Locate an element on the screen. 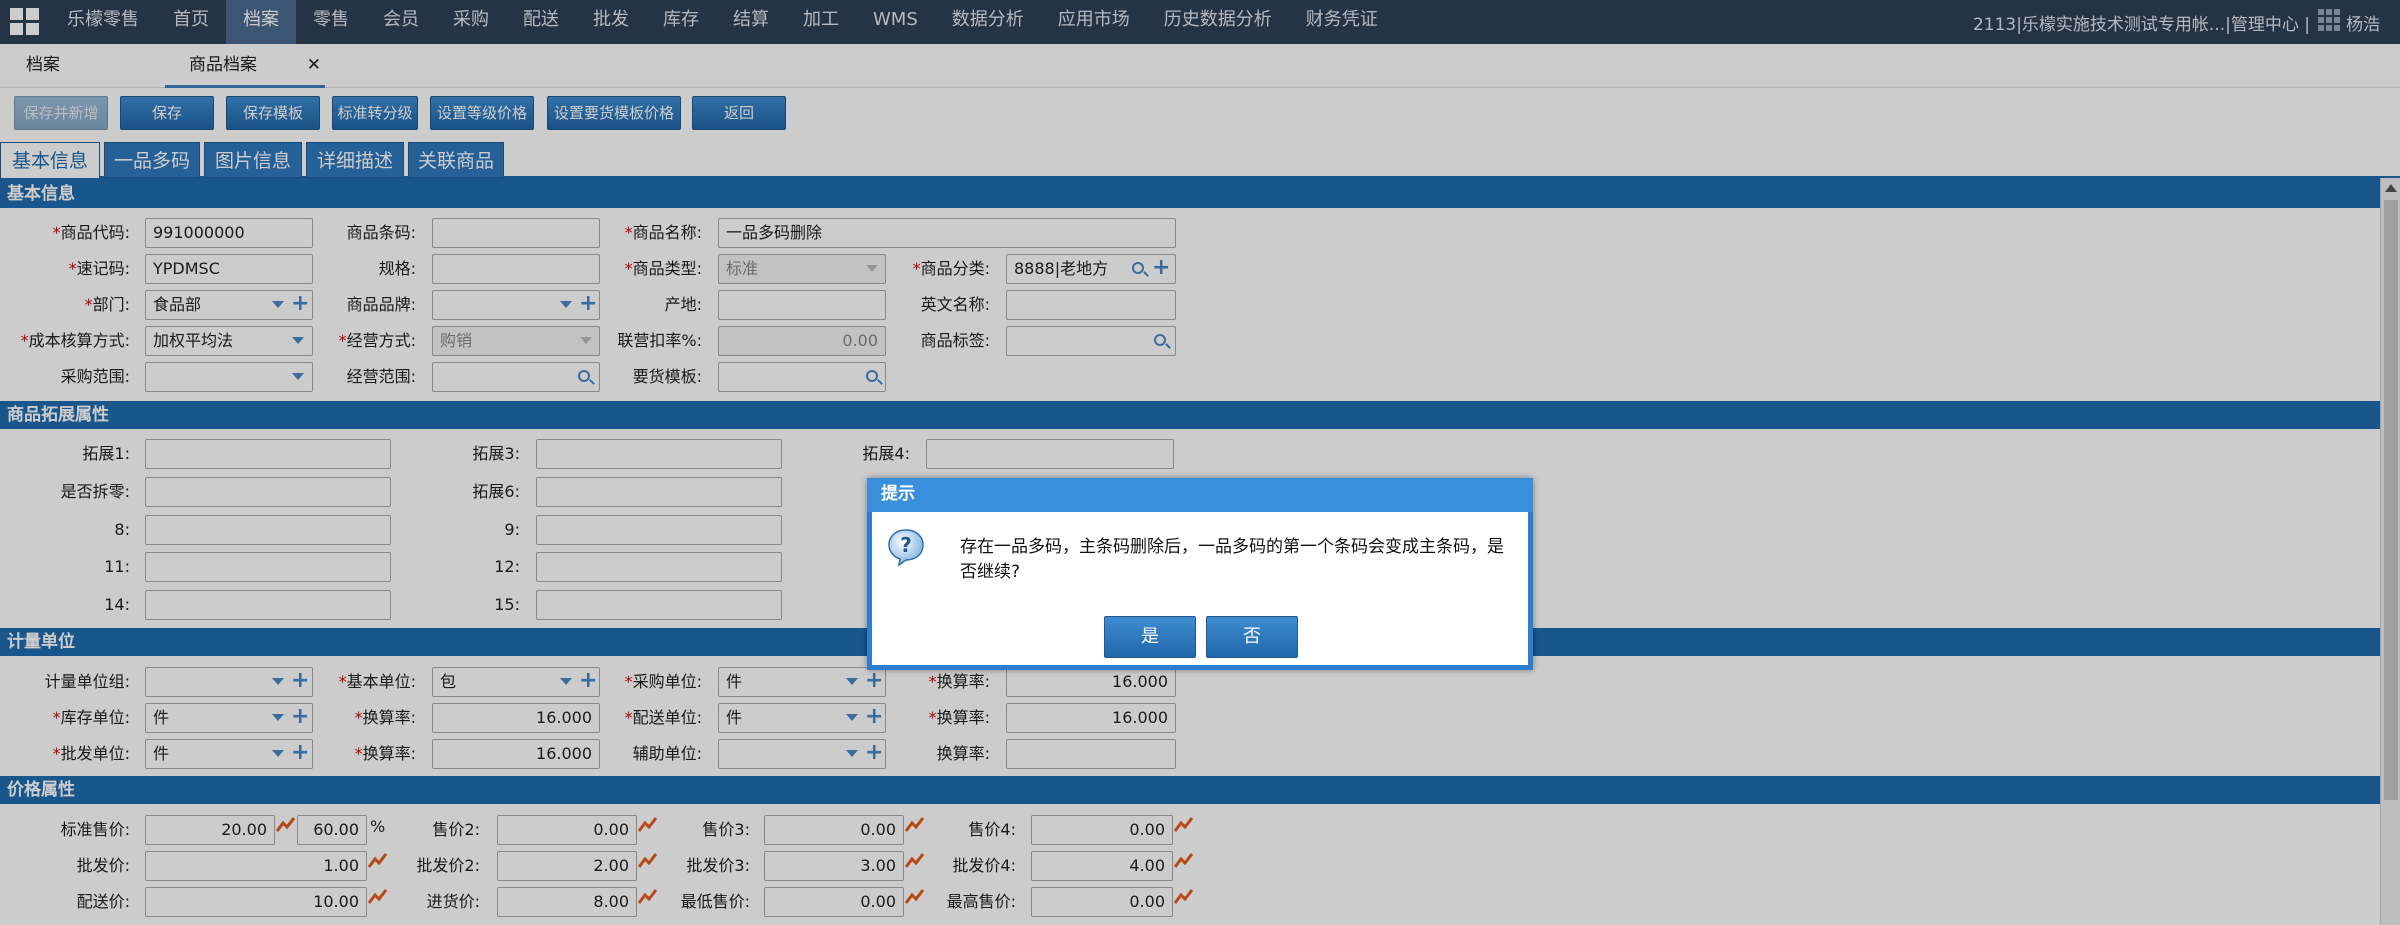 This screenshot has width=2400, height=925. dialog-message: 存在一品多码，主条码删除后，一品多码的第一个条码会变成主条码，是否继续? is located at coordinates (1232, 559).